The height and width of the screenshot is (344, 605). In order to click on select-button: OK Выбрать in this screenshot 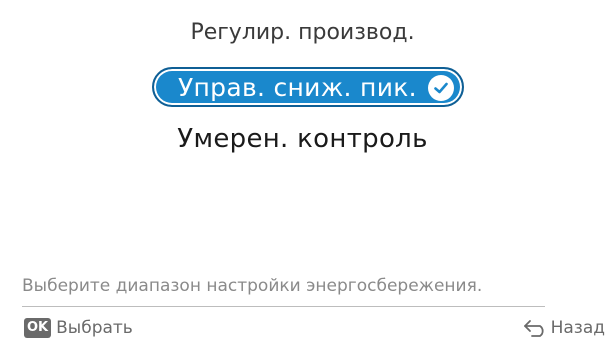, I will do `click(78, 328)`.